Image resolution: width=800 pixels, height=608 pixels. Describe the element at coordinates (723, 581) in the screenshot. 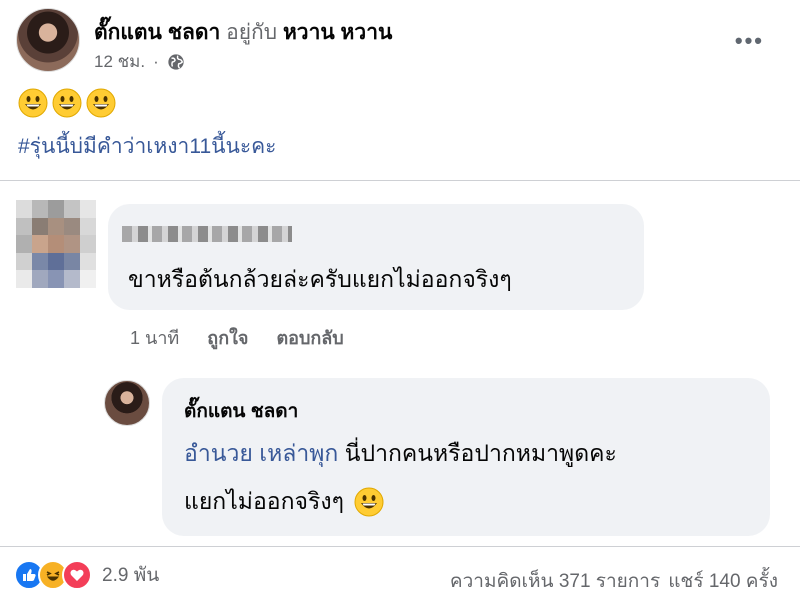

I see `share-count-link: แชร์ 140 ครั้ง` at that location.